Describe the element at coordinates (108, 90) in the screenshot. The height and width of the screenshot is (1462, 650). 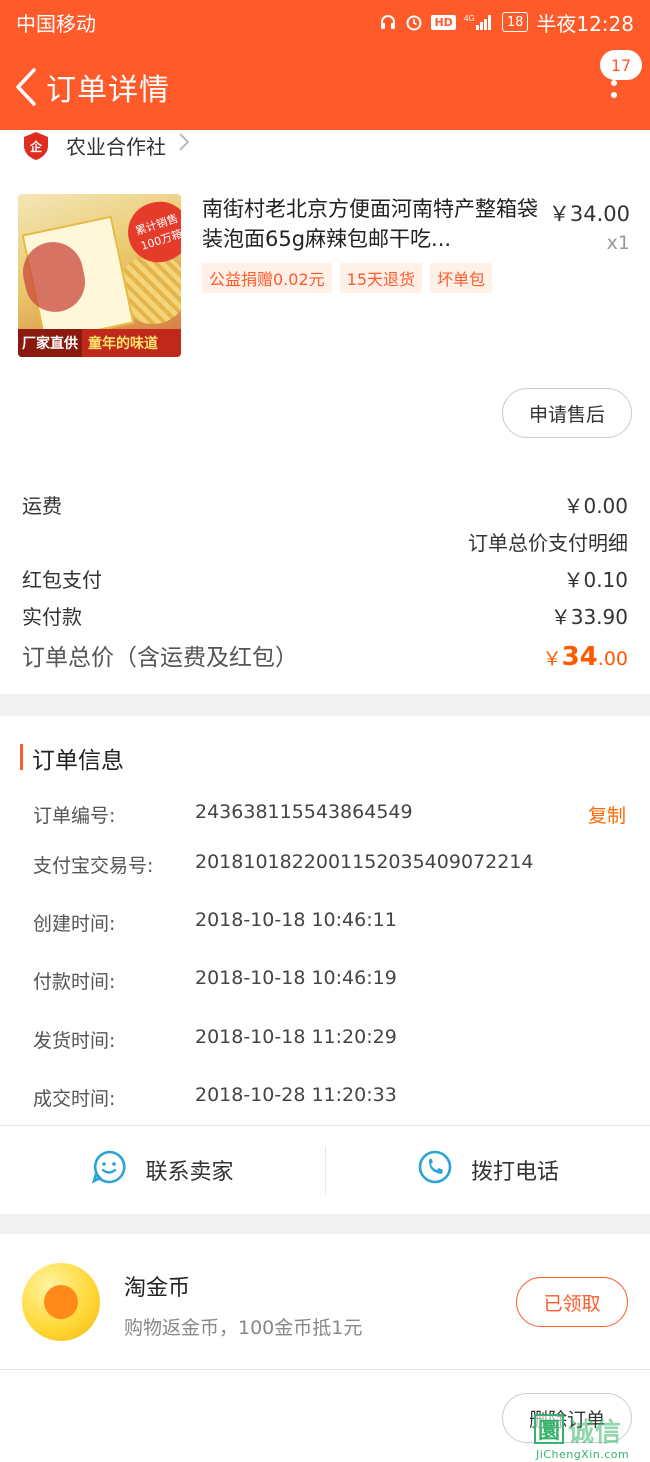
I see `page-title: 订单详情` at that location.